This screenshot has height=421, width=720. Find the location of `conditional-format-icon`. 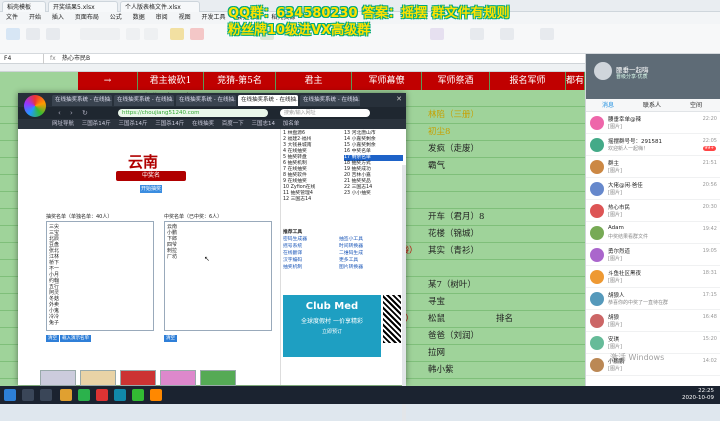

conditional-format-icon is located at coordinates (437, 34).